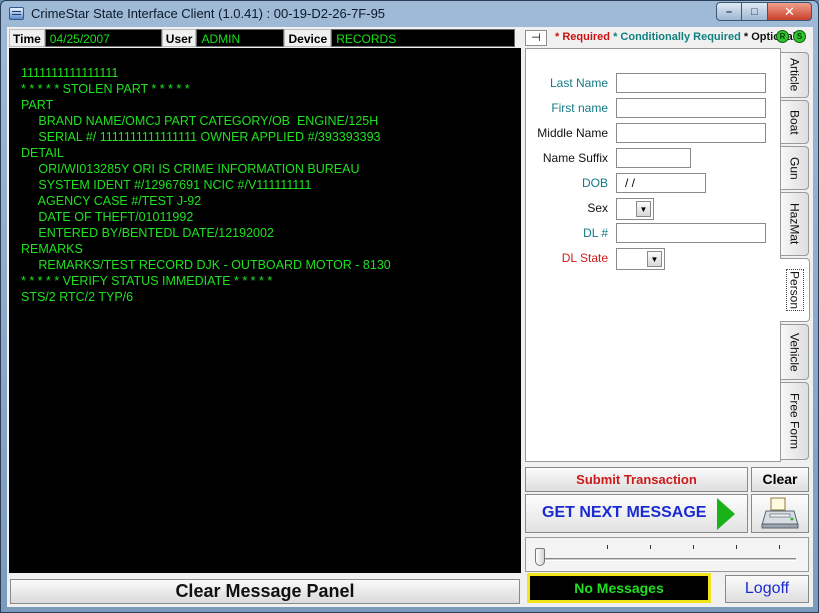 The width and height of the screenshot is (819, 613). I want to click on dl-state-select: ▼, so click(640, 259).